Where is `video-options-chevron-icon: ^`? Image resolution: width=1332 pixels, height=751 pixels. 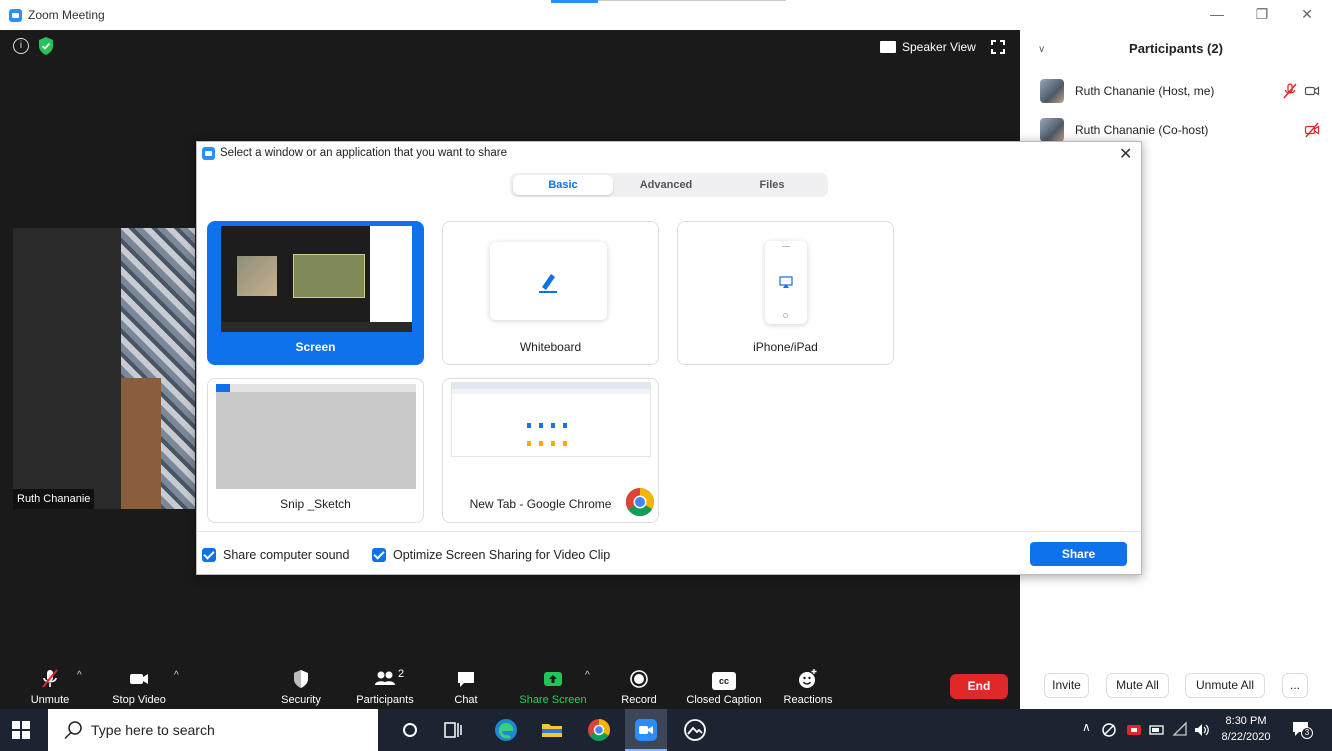
video-options-chevron-icon: ^ is located at coordinates (176, 675).